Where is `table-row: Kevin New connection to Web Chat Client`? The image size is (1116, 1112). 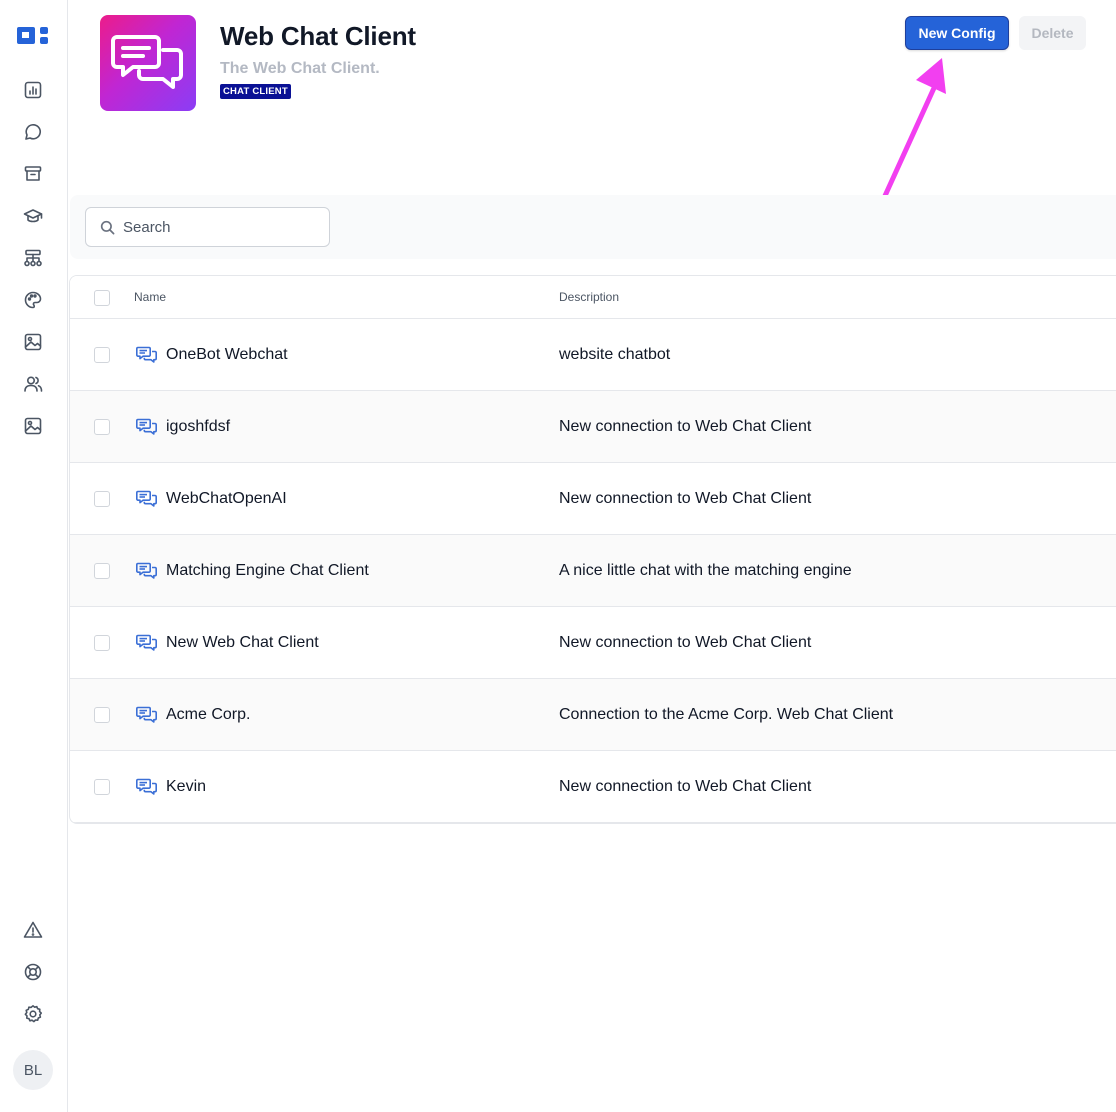
table-row: Kevin New connection to Web Chat Client is located at coordinates (593, 787).